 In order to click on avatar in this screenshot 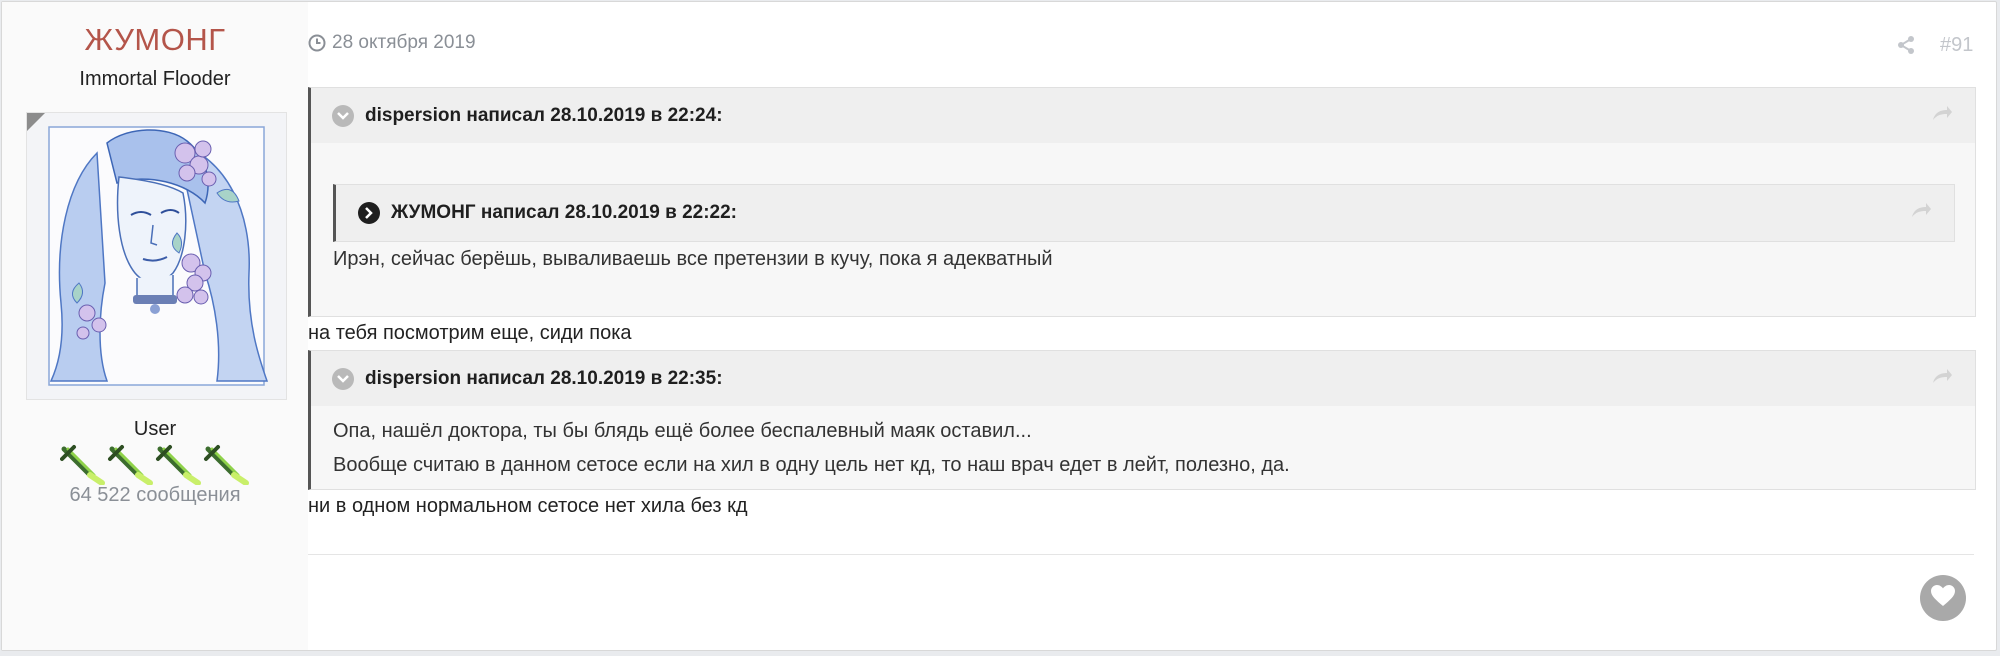, I will do `click(156, 256)`.